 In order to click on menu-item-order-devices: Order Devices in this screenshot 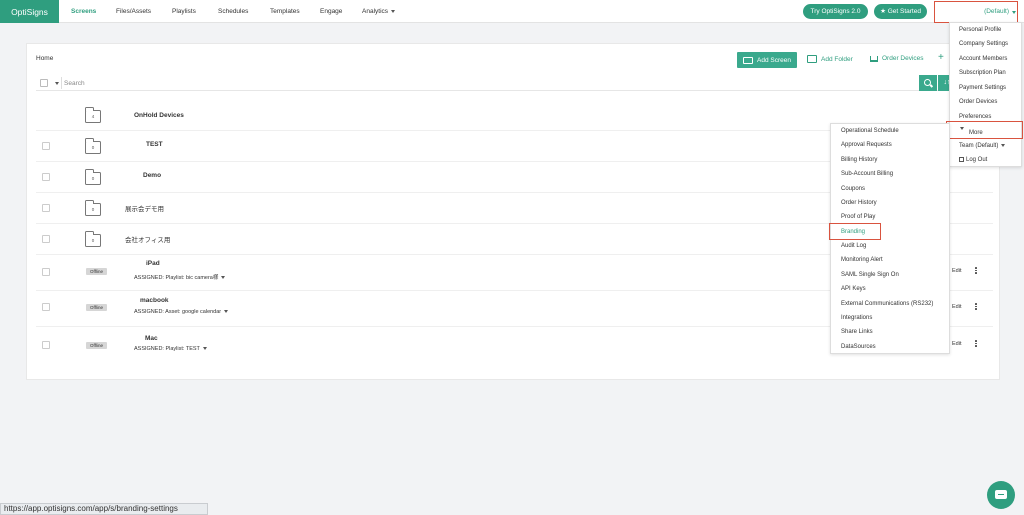, I will do `click(978, 102)`.